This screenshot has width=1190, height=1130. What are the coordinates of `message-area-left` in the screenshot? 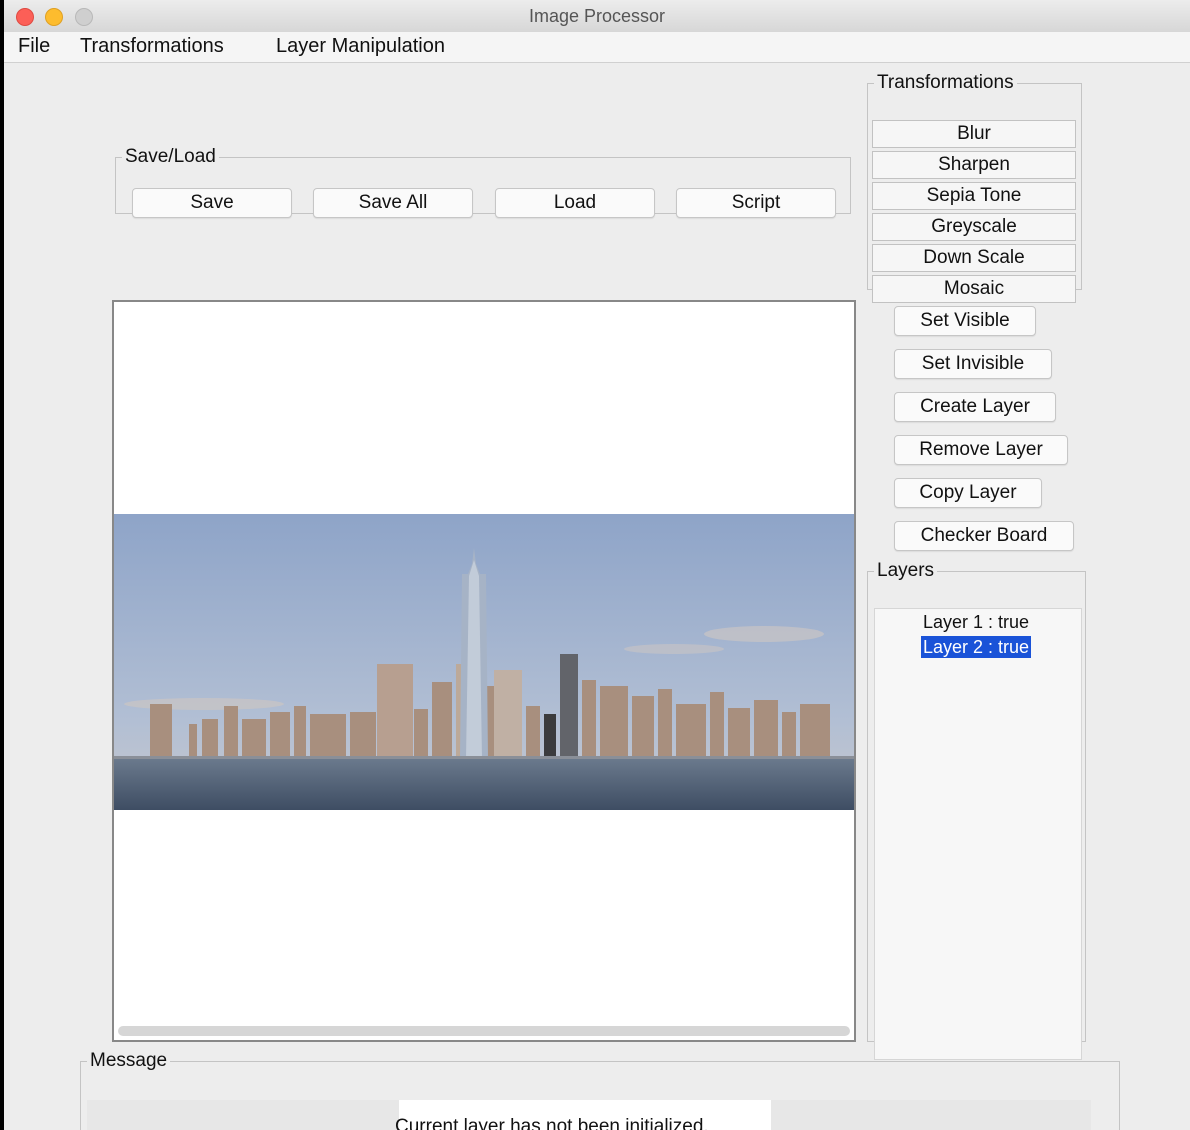 It's located at (243, 1115).